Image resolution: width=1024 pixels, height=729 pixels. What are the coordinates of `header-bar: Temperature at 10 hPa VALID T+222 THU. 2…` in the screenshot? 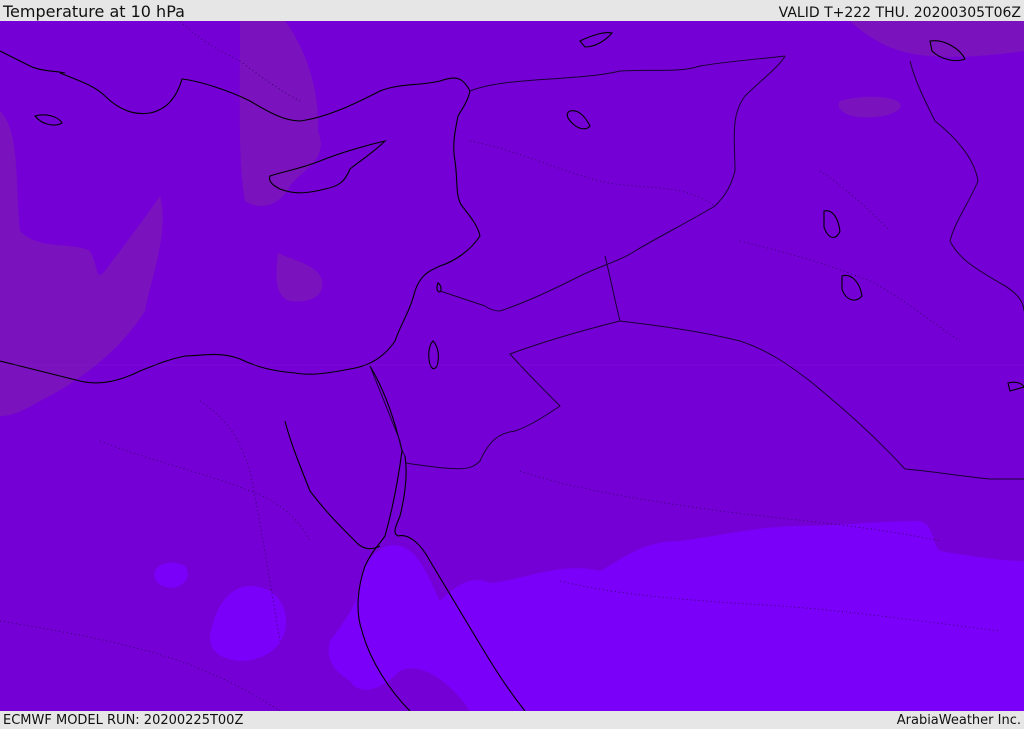 It's located at (512, 10).